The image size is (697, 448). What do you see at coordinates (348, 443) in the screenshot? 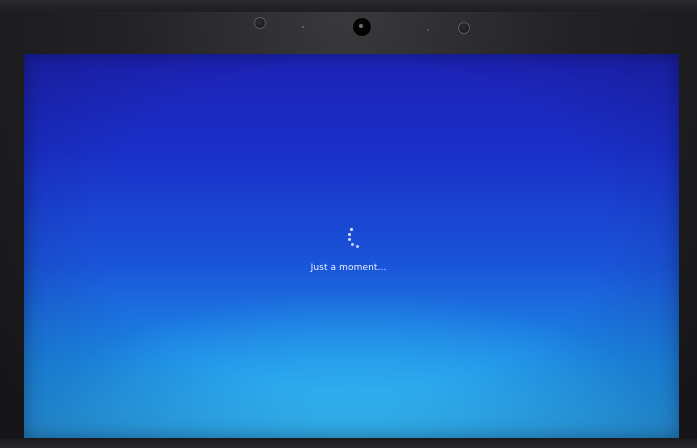
I see `bezel-bottom-edge` at bounding box center [348, 443].